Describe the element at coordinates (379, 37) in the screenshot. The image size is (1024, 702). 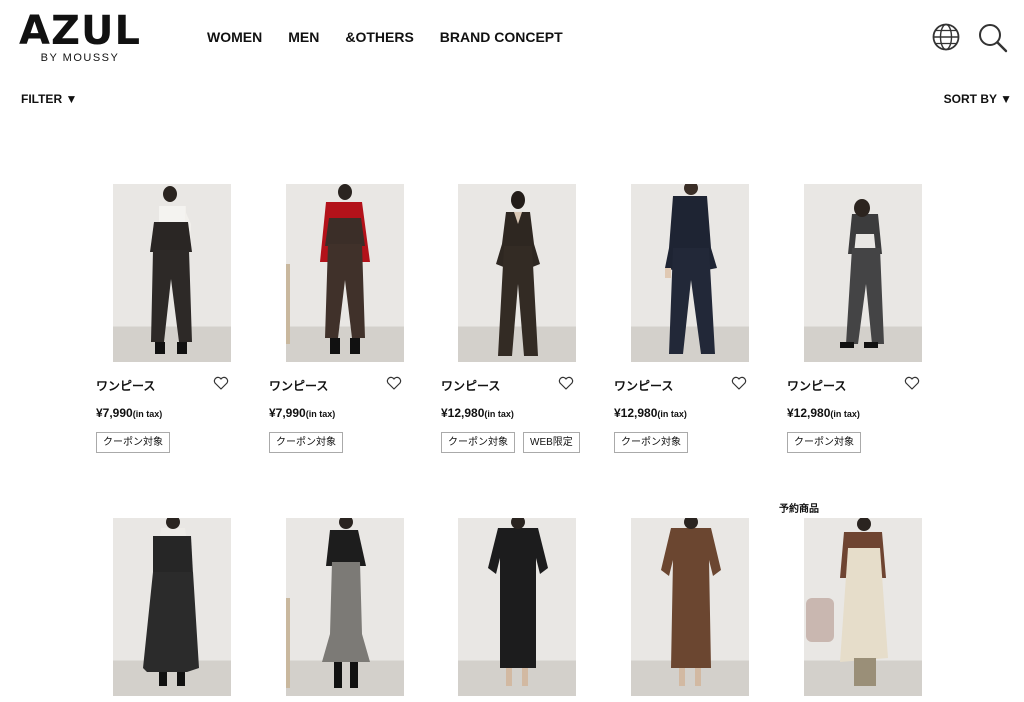
I see `nav-item-others: &OTHERS` at that location.